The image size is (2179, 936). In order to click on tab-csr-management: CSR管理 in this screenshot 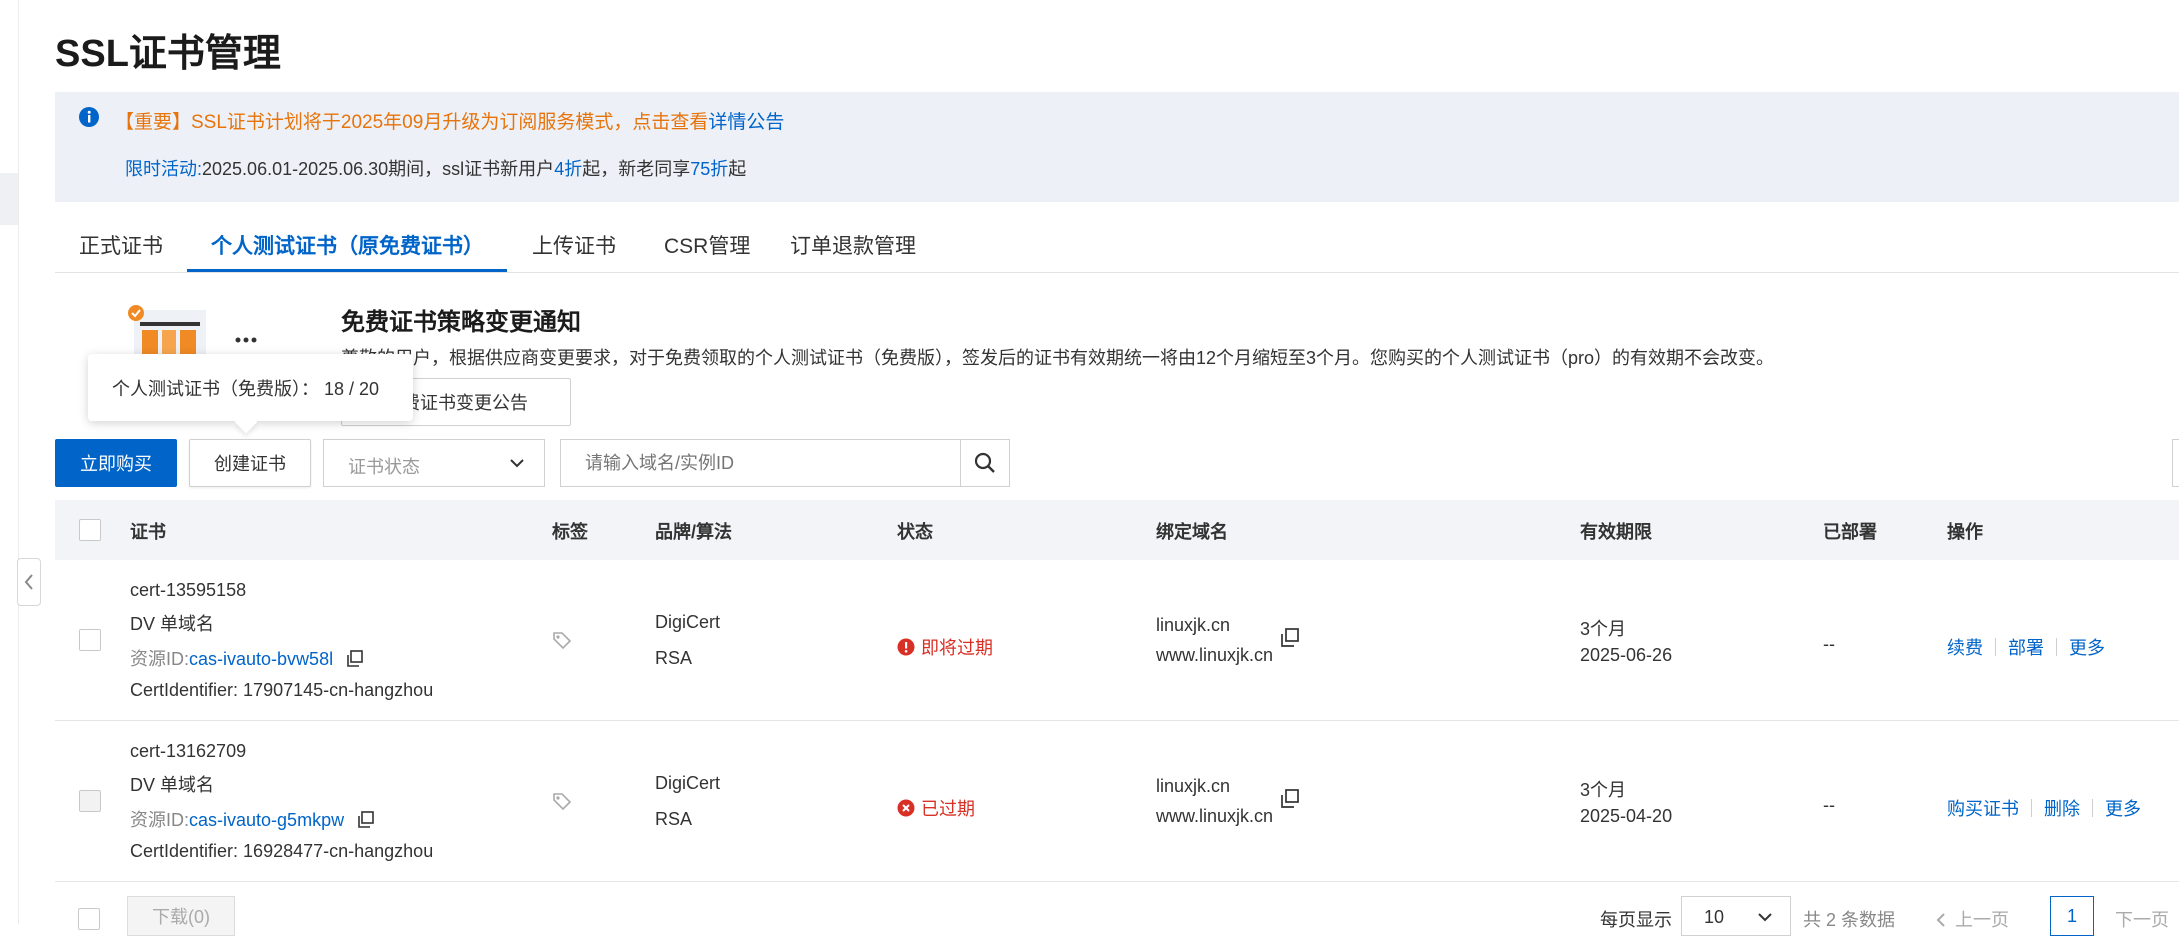, I will do `click(707, 245)`.